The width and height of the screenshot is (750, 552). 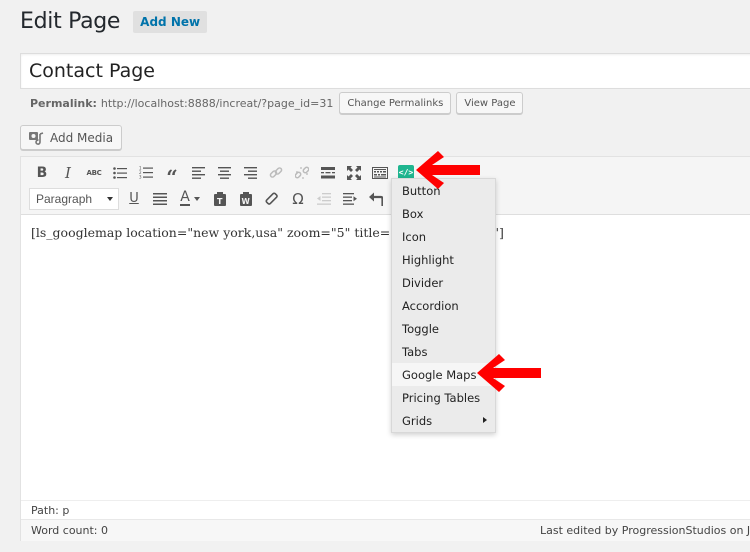 What do you see at coordinates (417, 420) in the screenshot?
I see `menu-item-label: Grids` at bounding box center [417, 420].